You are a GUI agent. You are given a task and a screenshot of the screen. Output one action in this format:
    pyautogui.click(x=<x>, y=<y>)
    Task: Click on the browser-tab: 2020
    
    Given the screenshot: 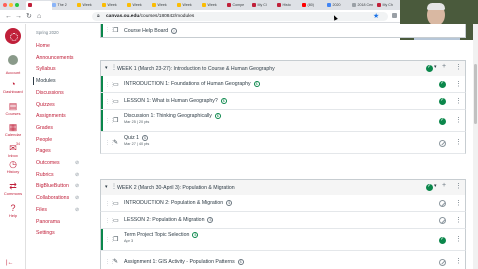 What is the action you would take?
    pyautogui.click(x=339, y=5)
    